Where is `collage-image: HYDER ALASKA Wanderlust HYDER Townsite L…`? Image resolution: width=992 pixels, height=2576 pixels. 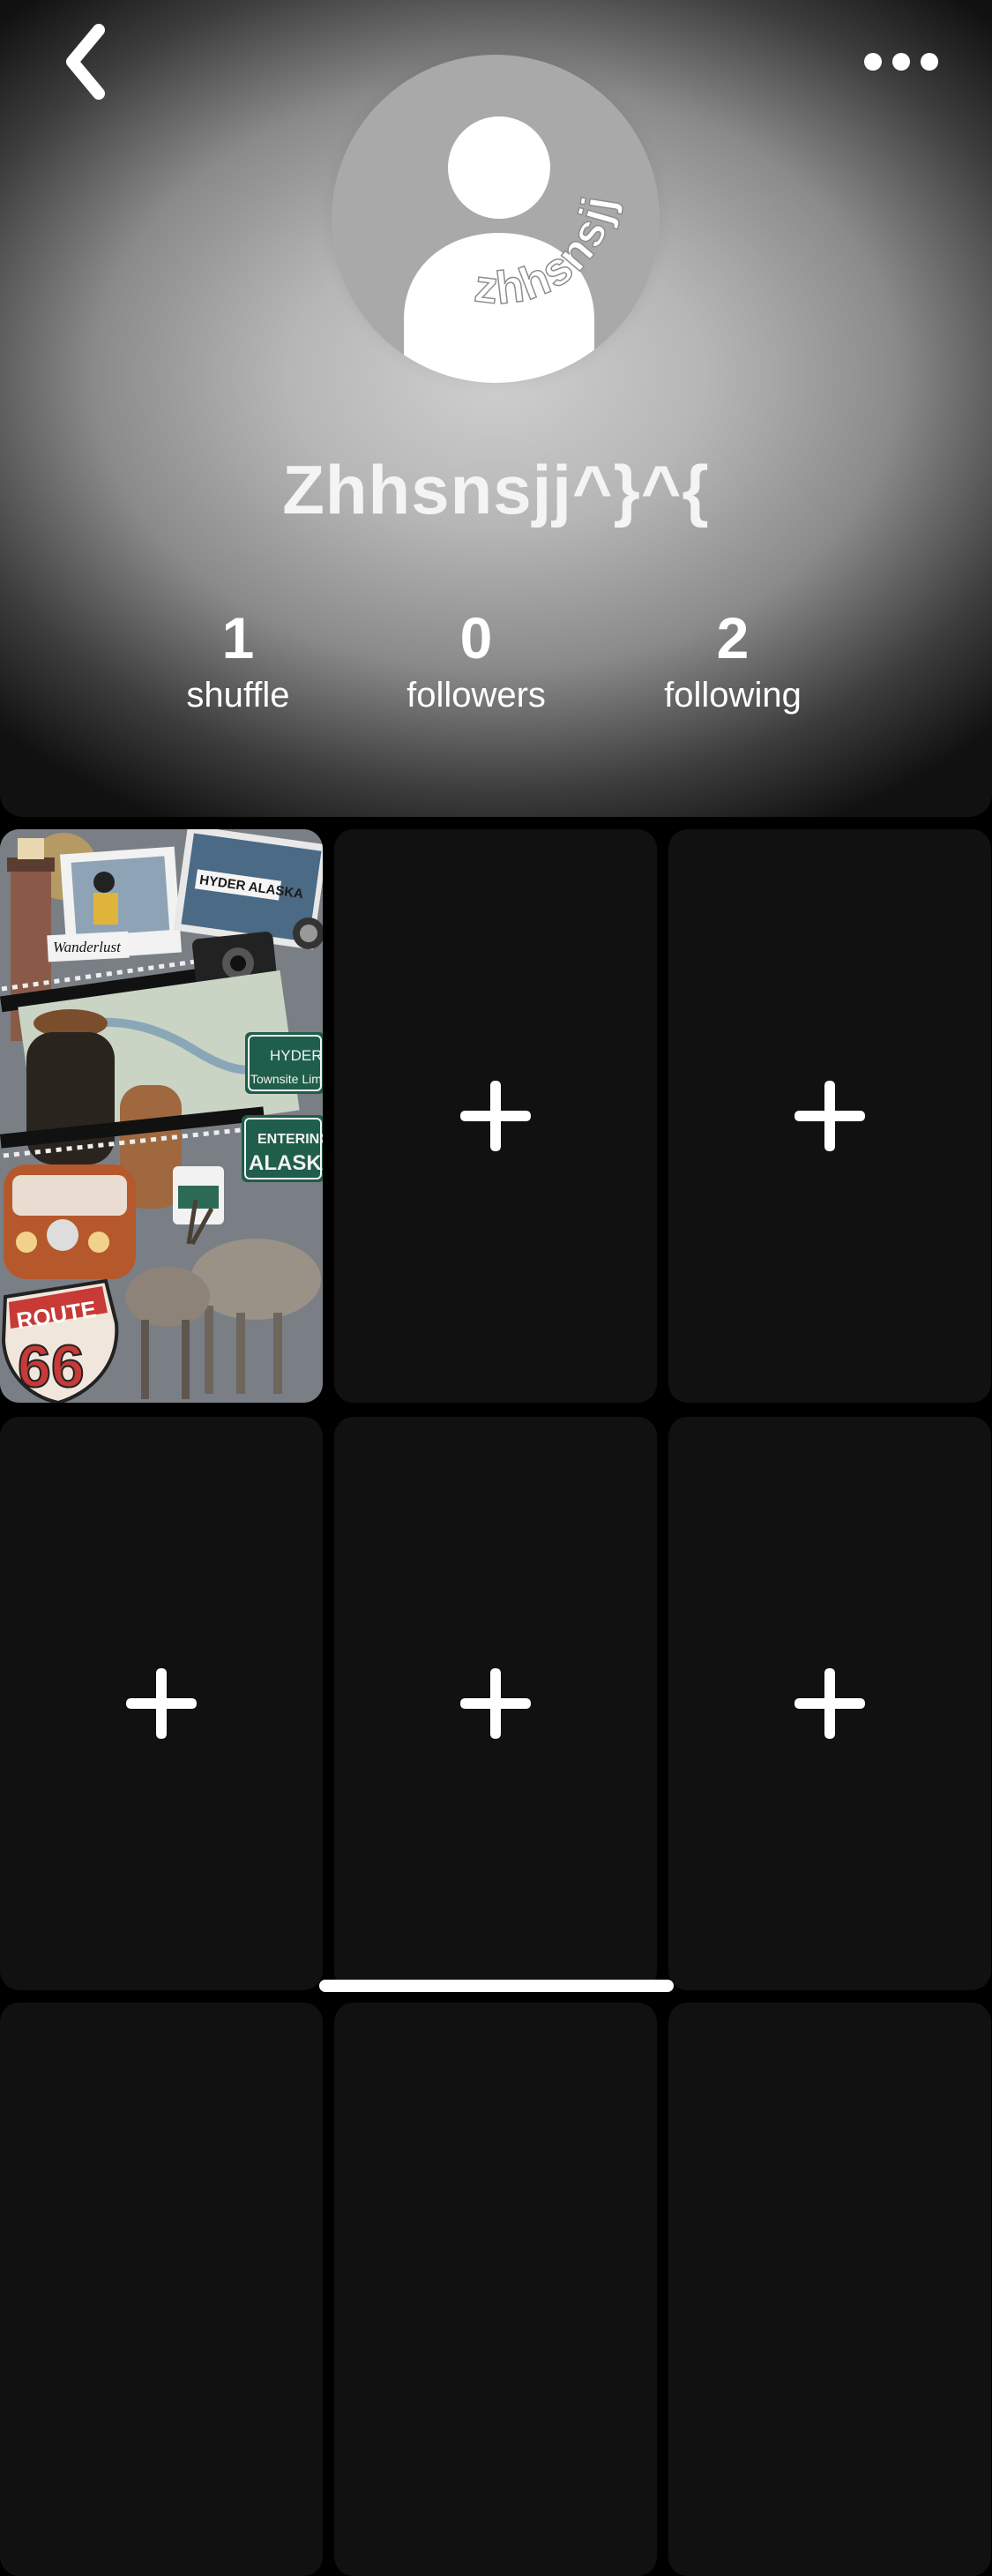
collage-image: HYDER ALASKA Wanderlust HYDER Townsite L… is located at coordinates (161, 1116).